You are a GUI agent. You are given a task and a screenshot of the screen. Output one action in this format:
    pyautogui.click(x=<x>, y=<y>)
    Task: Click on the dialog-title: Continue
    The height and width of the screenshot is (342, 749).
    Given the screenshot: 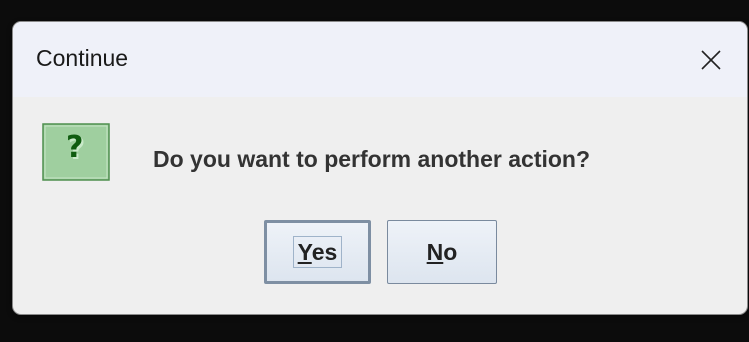 What is the action you would take?
    pyautogui.click(x=82, y=58)
    